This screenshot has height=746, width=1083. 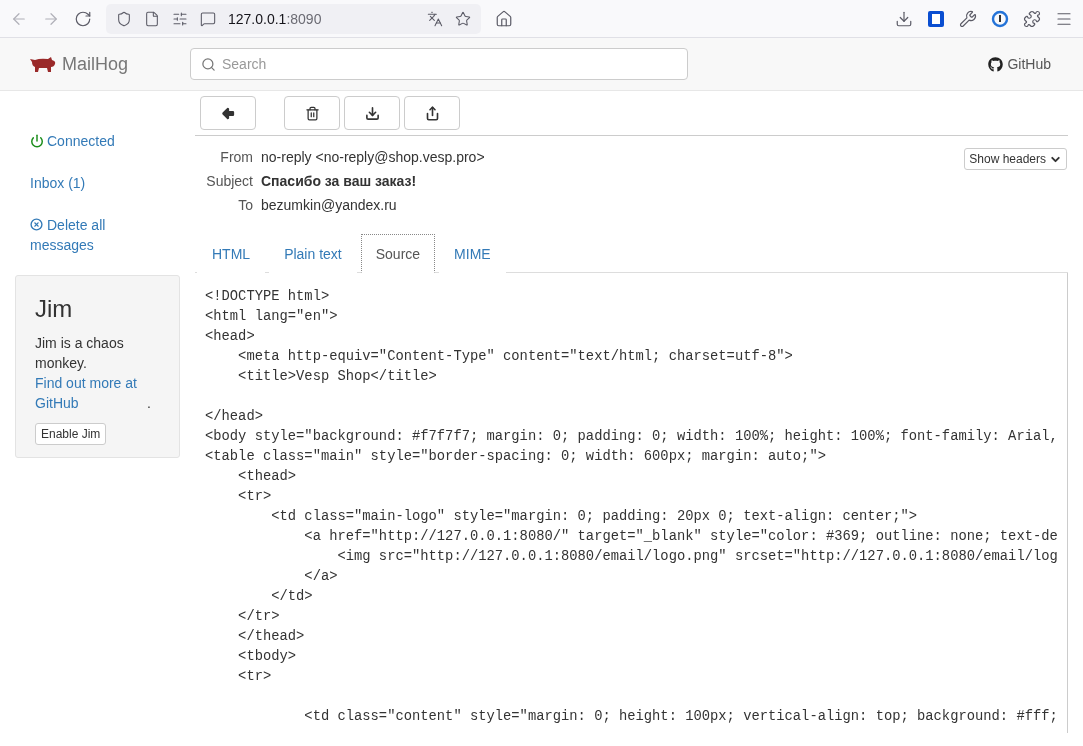 I want to click on code-line: <td class="content" style="margin: 0; height: 100px; vertical-align: top; background: #fff;, so click(x=680, y=717).